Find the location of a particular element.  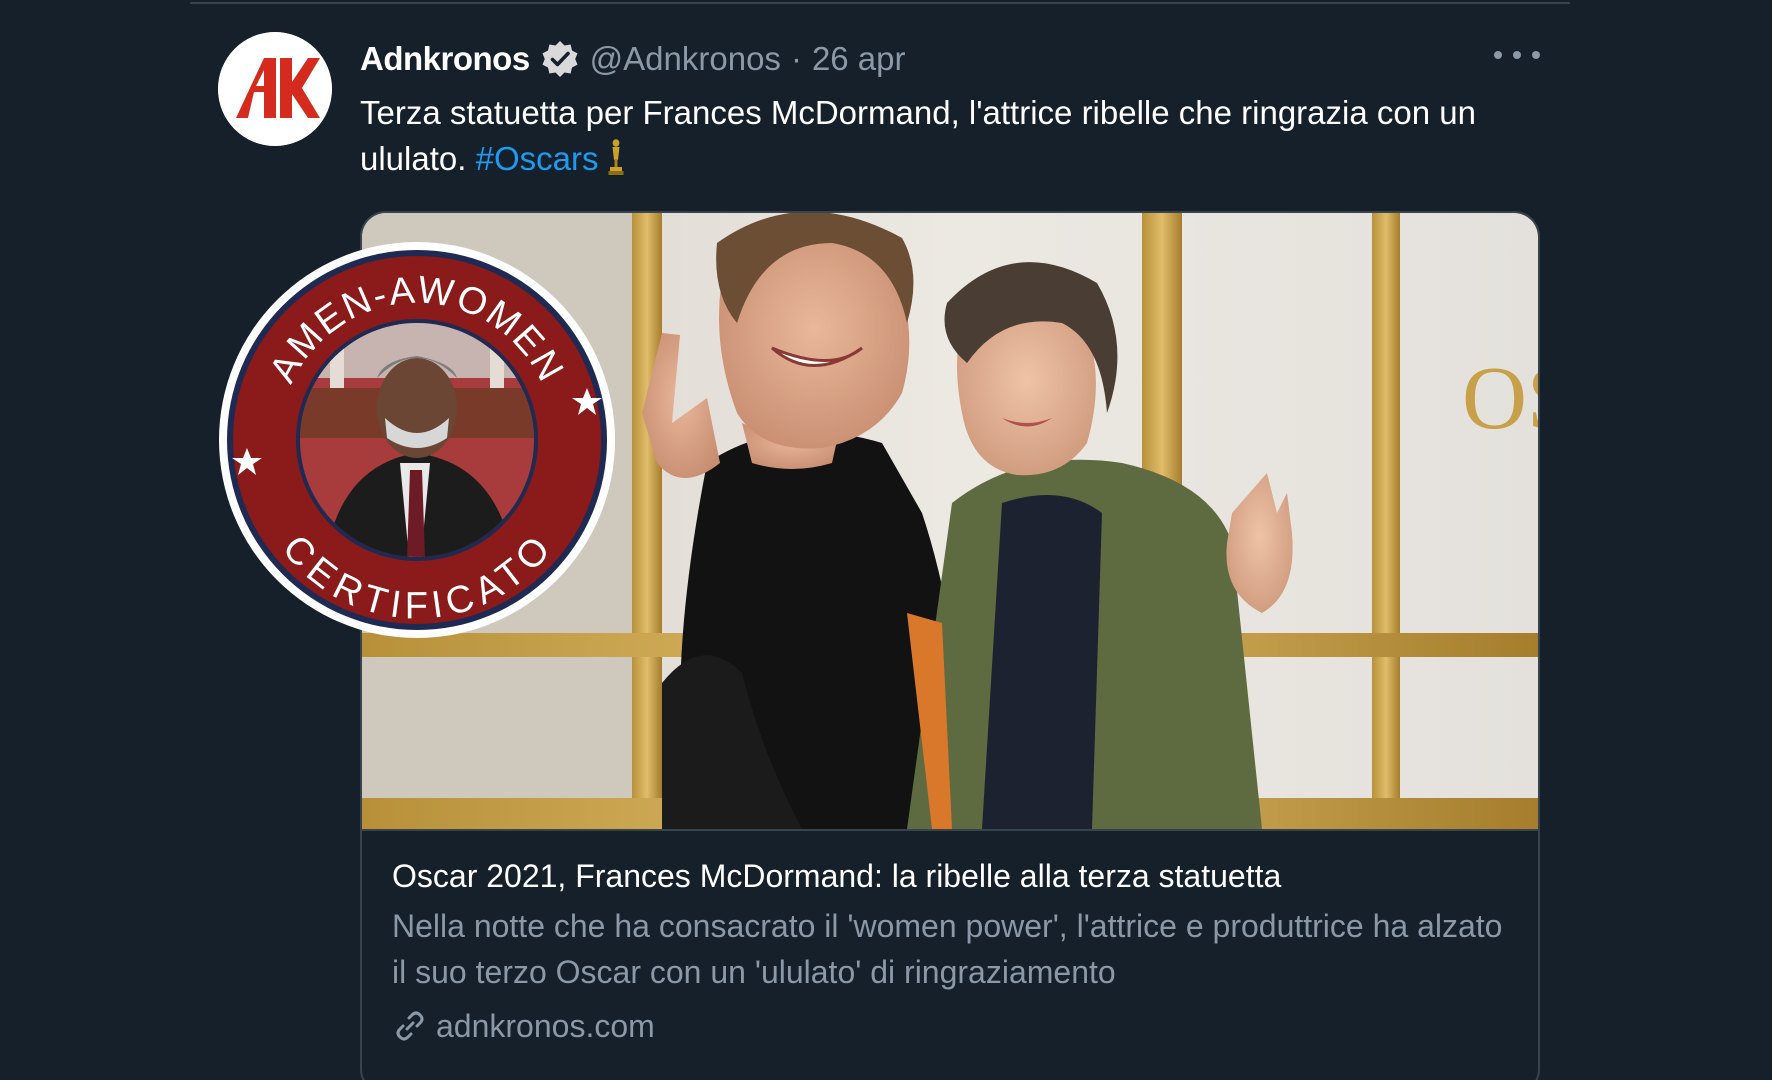

handle: @Adnkronos is located at coordinates (685, 59).